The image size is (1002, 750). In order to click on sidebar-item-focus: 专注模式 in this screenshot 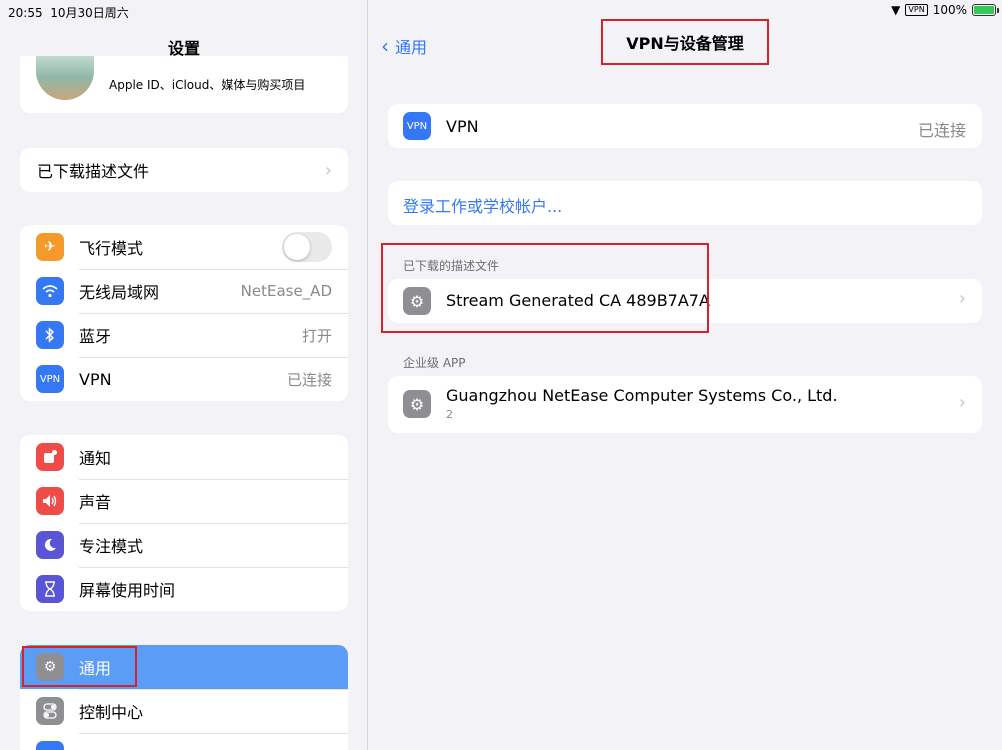, I will do `click(184, 545)`.